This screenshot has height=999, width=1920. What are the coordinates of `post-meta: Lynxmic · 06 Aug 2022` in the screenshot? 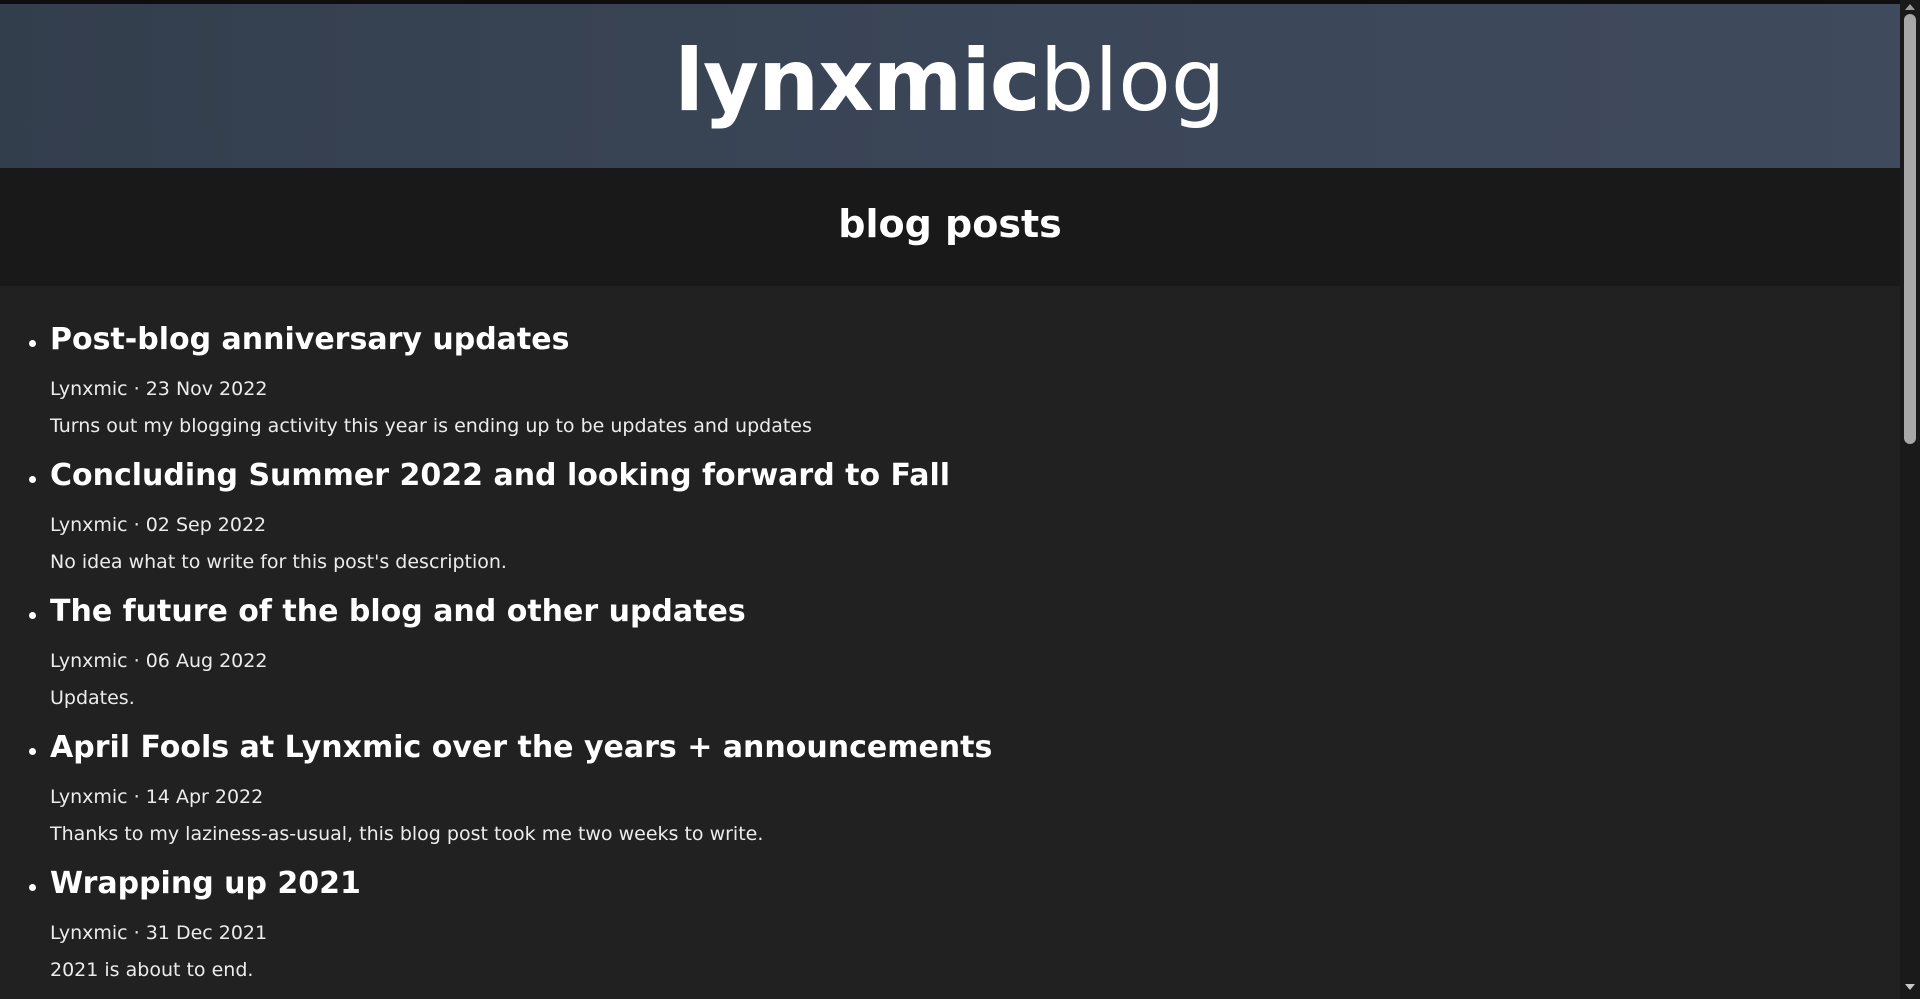 It's located at (159, 661).